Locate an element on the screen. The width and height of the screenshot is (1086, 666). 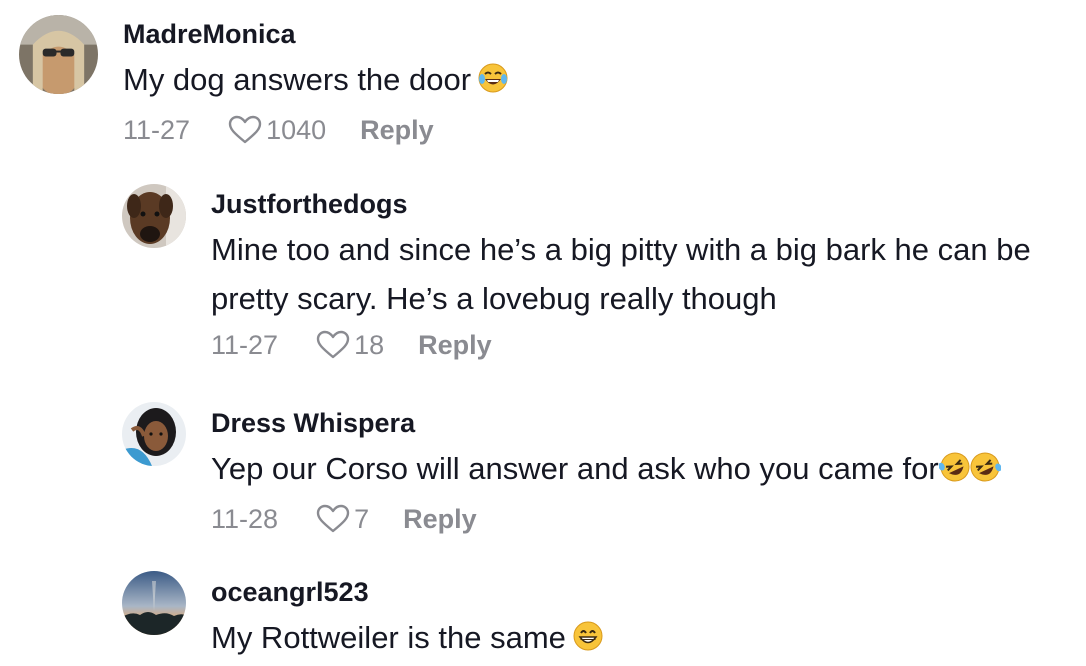
comment-date: 11-28 is located at coordinates (245, 518).